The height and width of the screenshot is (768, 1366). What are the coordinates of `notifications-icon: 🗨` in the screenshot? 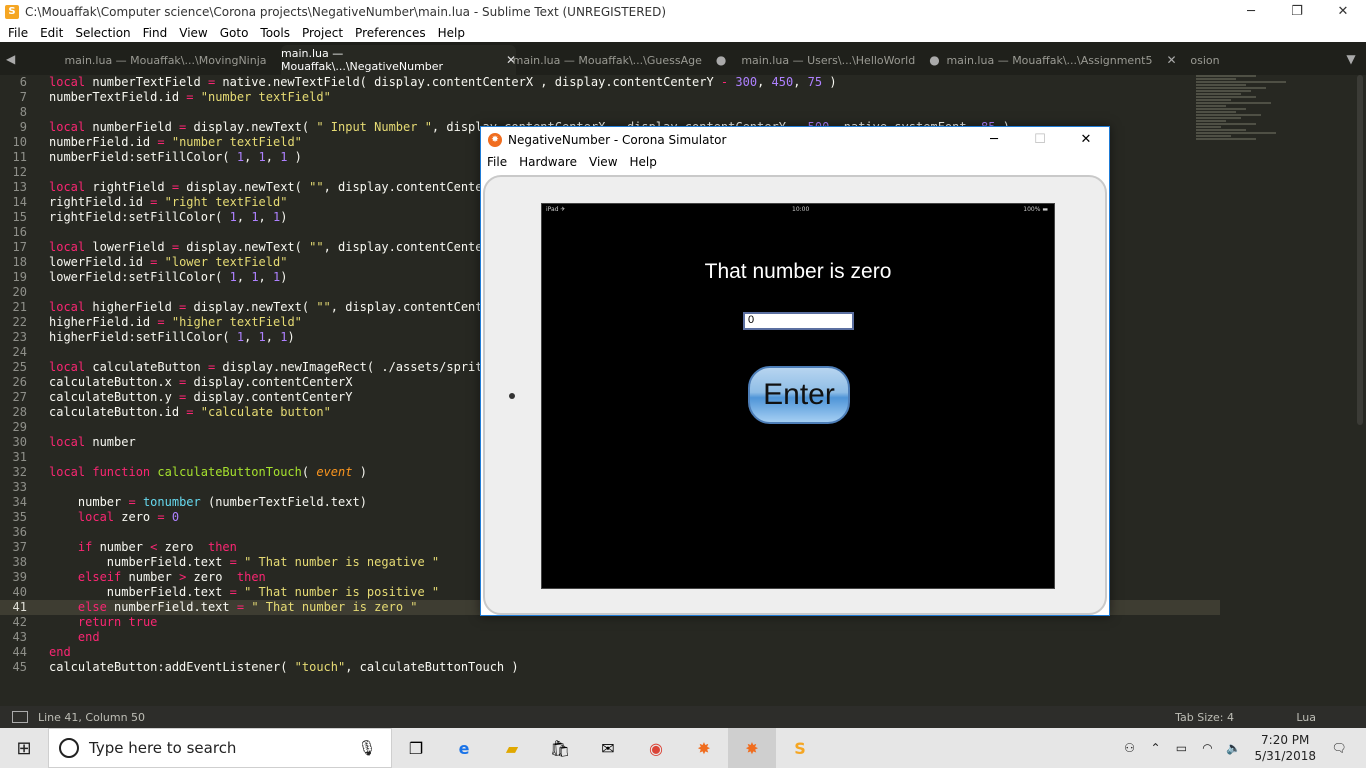 It's located at (1339, 748).